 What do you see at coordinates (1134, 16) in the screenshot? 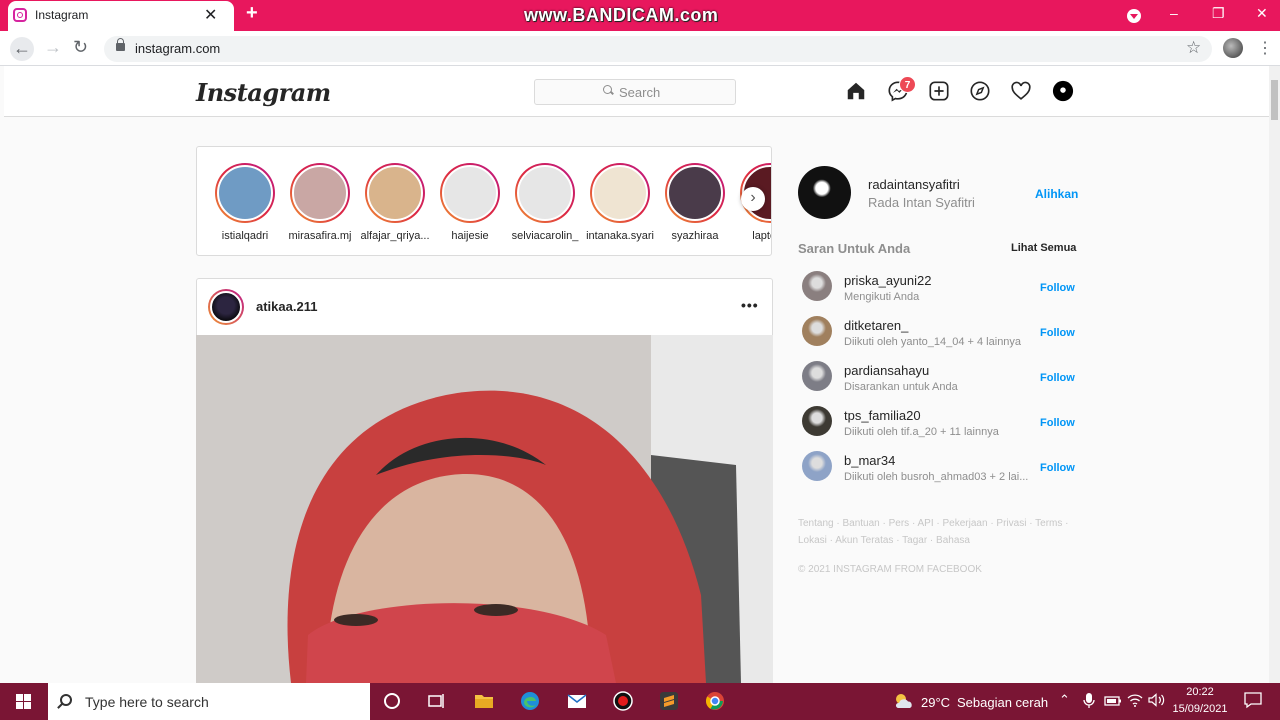
I see `tab-search-dropdown-icon` at bounding box center [1134, 16].